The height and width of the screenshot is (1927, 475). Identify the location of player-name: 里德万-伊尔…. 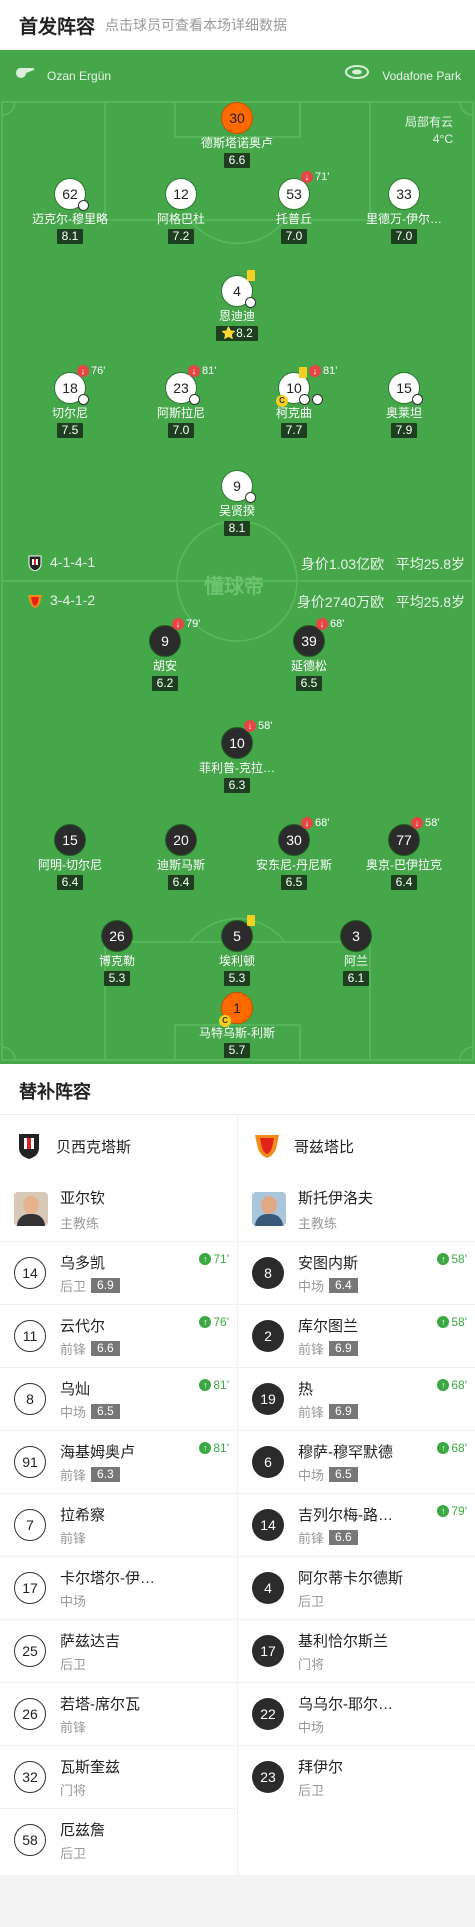
(404, 219).